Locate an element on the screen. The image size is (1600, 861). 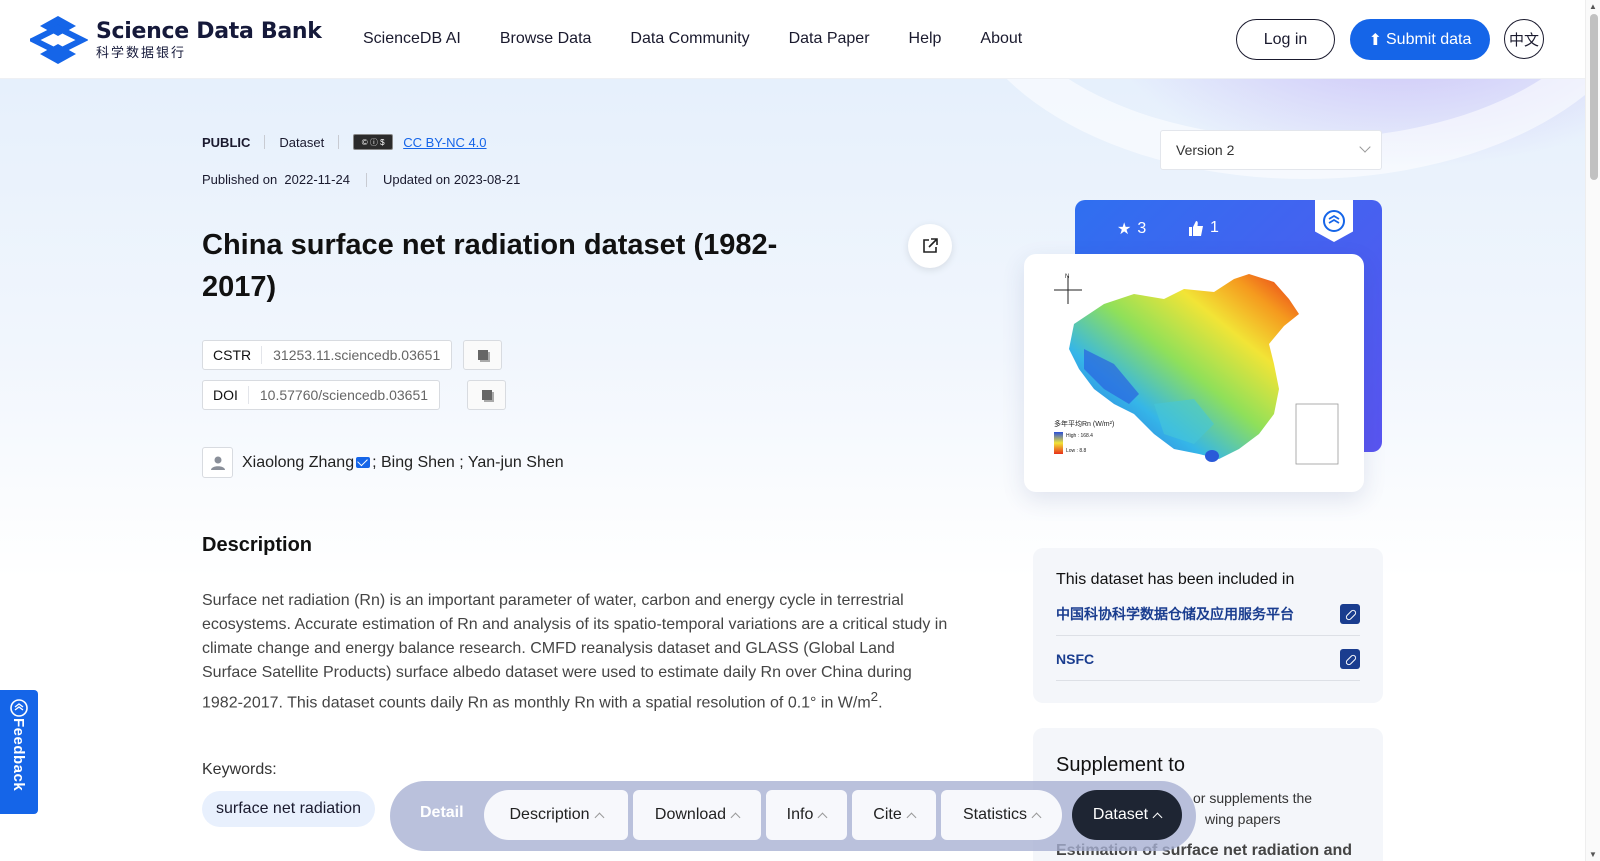
tab-download-label: Download is located at coordinates (690, 814).